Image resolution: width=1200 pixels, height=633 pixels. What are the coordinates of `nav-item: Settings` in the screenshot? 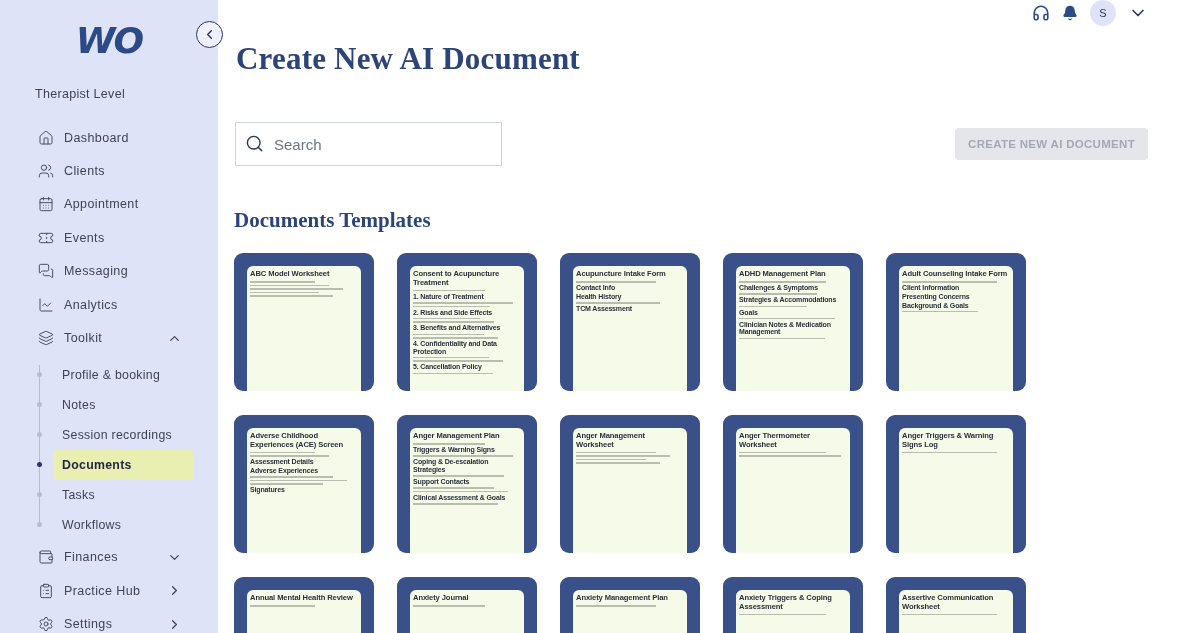 It's located at (115, 624).